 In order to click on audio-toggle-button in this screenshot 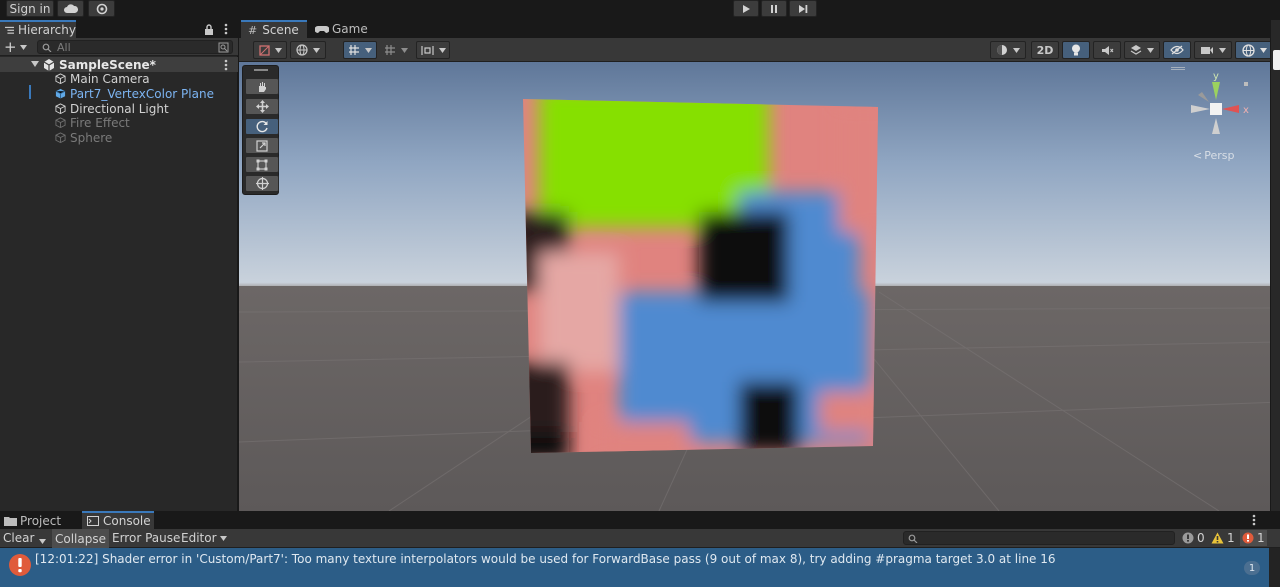, I will do `click(1107, 50)`.